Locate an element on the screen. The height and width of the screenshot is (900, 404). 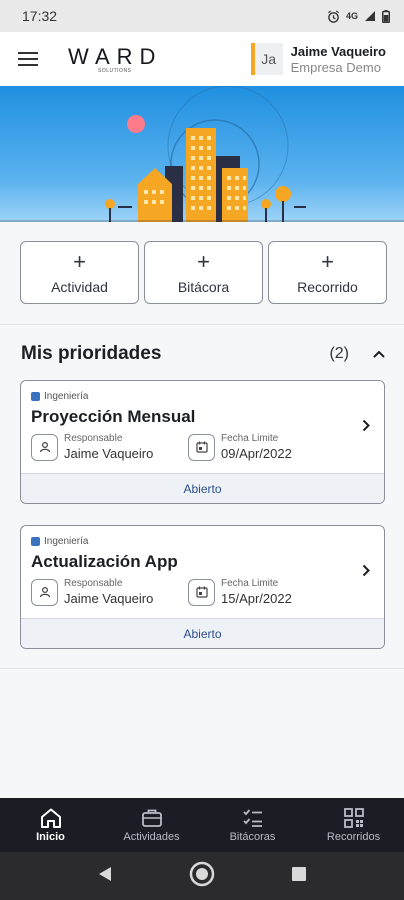
network-type: 4G is located at coordinates (351, 16).